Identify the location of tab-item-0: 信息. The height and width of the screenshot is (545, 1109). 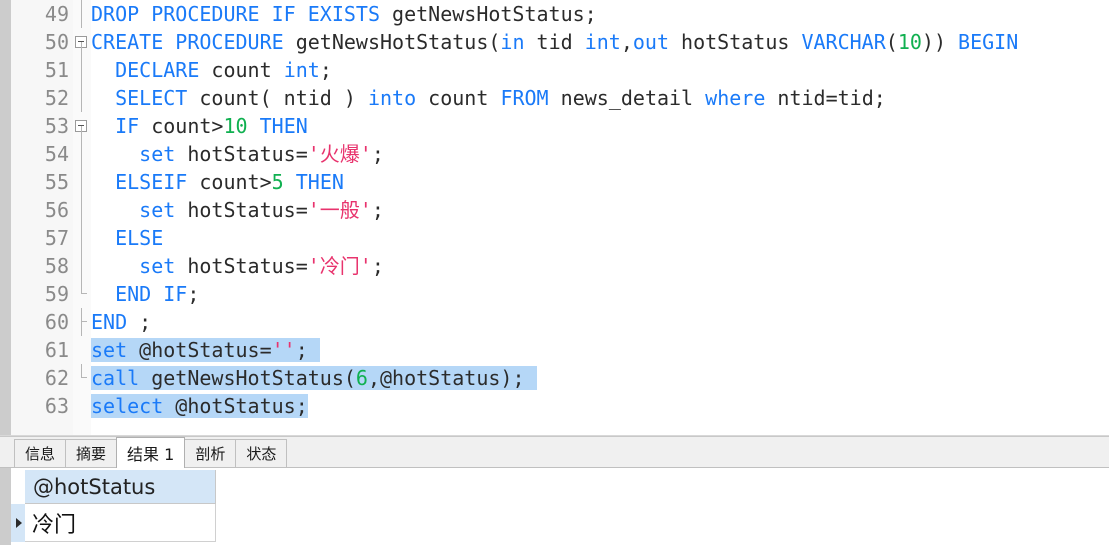
(40, 453).